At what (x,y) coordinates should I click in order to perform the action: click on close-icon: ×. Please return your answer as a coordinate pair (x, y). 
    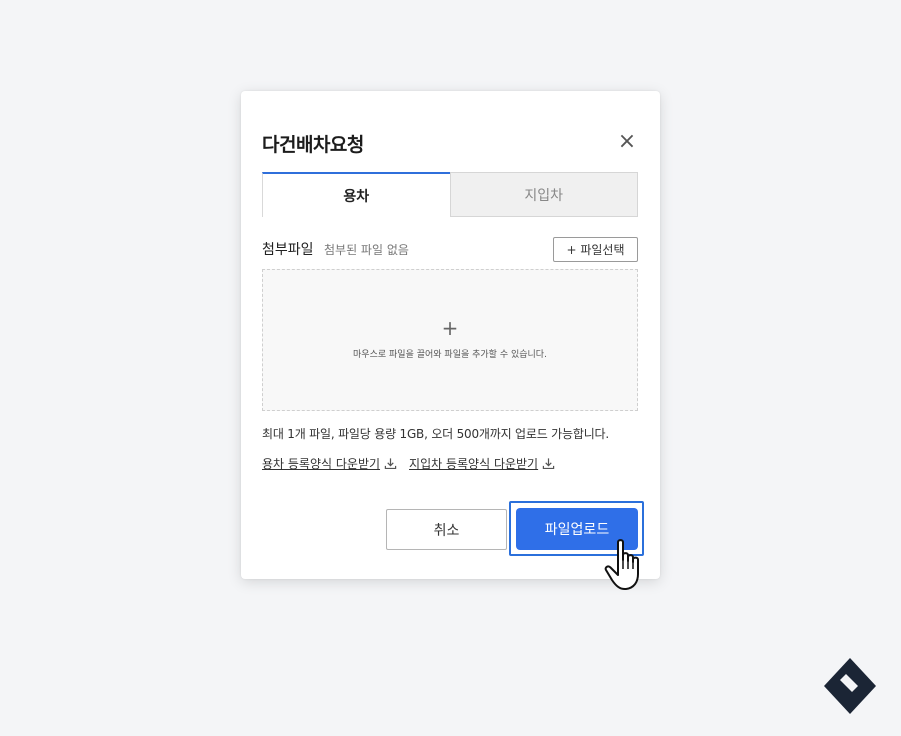
    Looking at the image, I should click on (627, 142).